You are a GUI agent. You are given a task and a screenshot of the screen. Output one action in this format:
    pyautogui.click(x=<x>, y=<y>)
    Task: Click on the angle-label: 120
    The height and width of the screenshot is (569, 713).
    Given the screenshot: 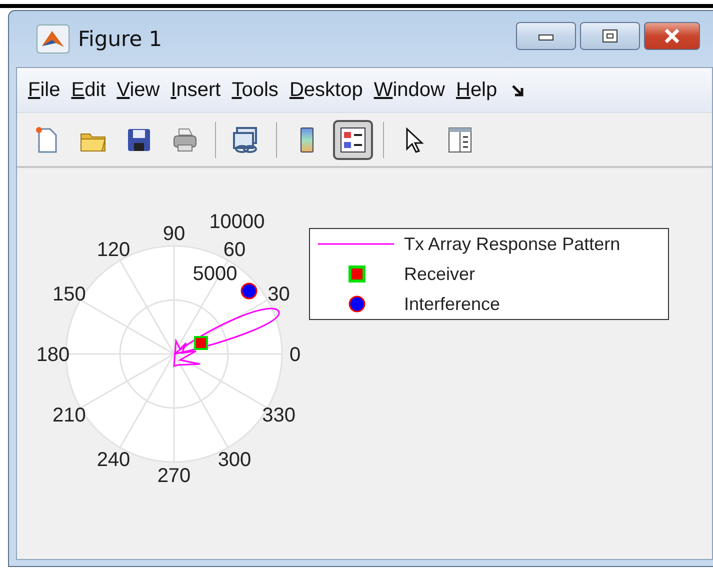 What is the action you would take?
    pyautogui.click(x=113, y=250)
    